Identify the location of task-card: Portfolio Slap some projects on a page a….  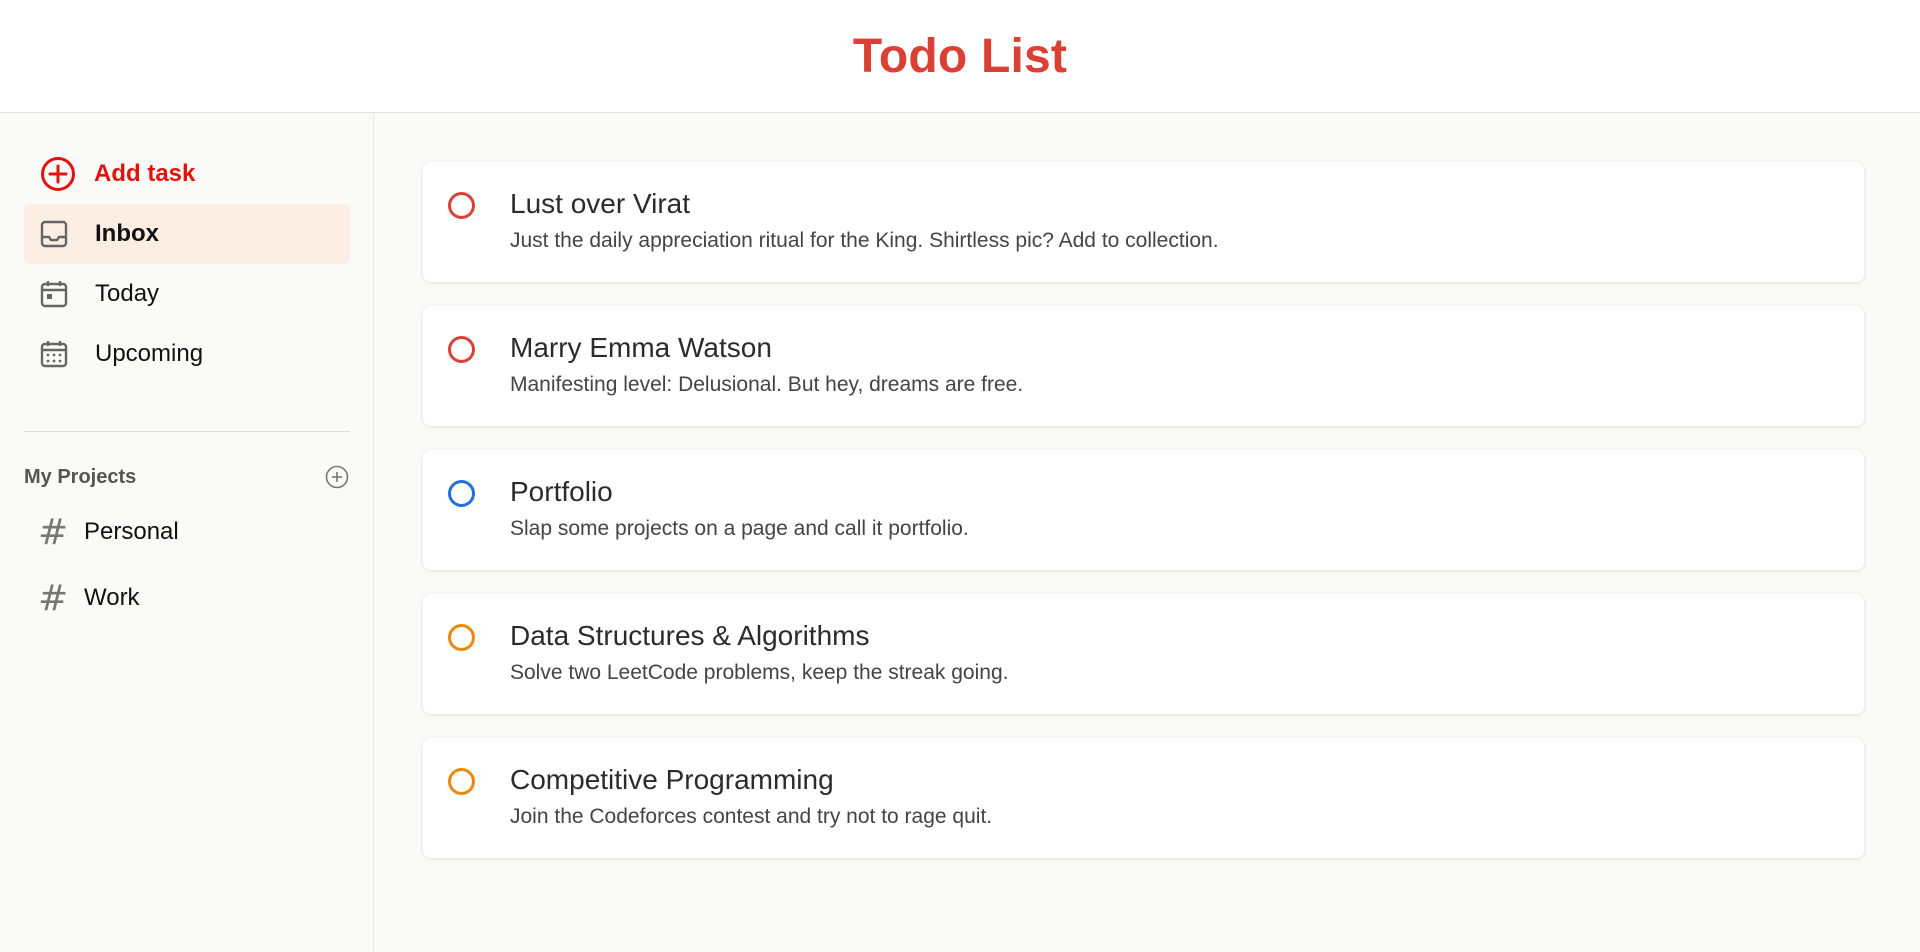
(1143, 510).